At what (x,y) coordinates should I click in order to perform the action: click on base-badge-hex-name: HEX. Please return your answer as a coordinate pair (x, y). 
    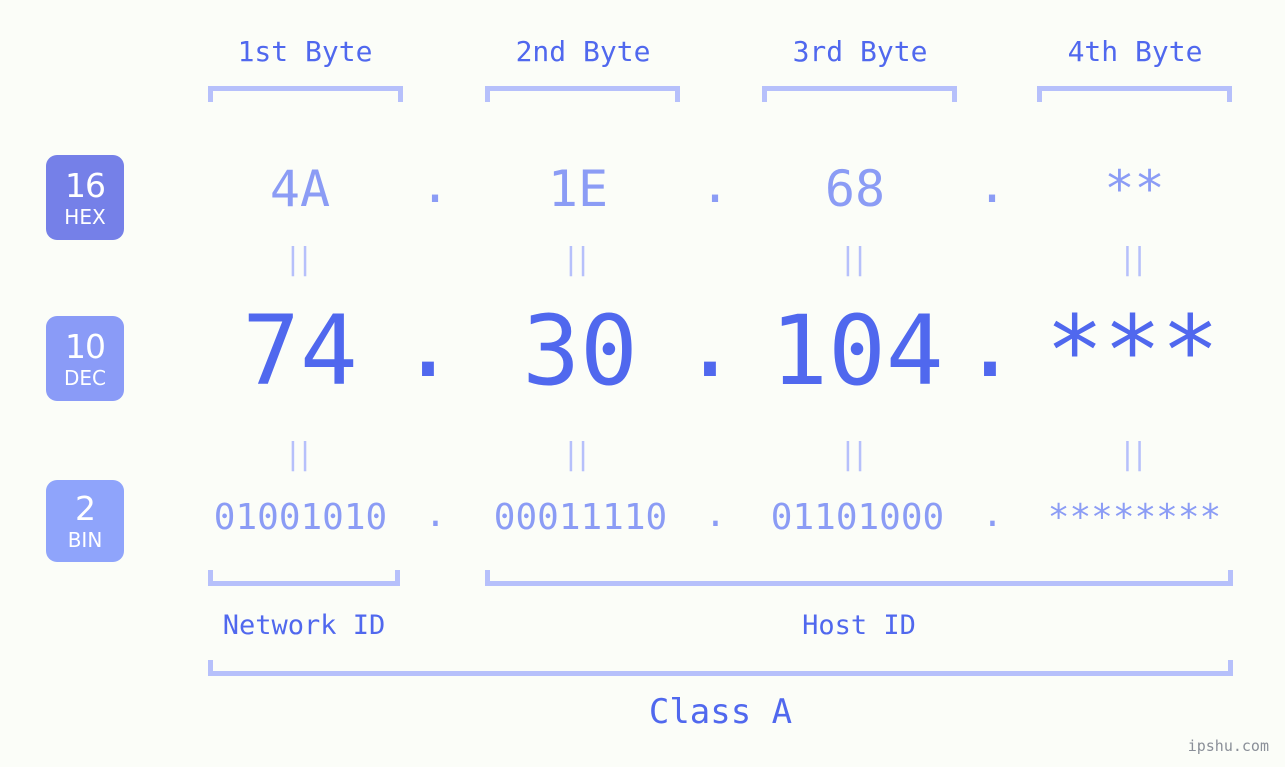
    Looking at the image, I should click on (85, 216).